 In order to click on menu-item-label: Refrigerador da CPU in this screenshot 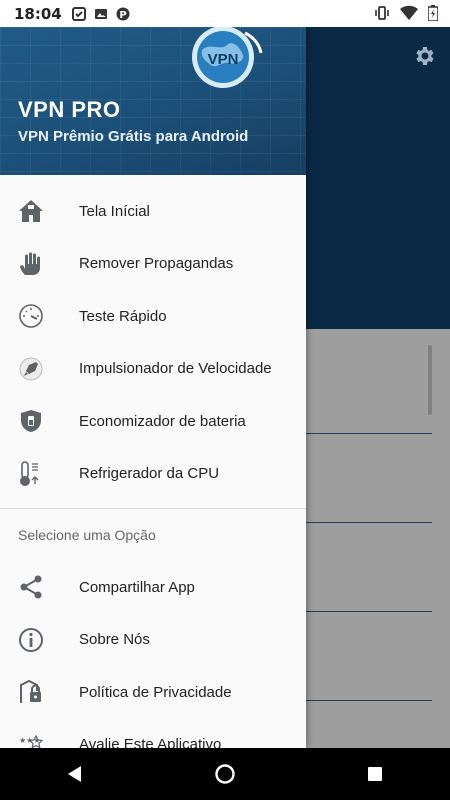, I will do `click(149, 474)`.